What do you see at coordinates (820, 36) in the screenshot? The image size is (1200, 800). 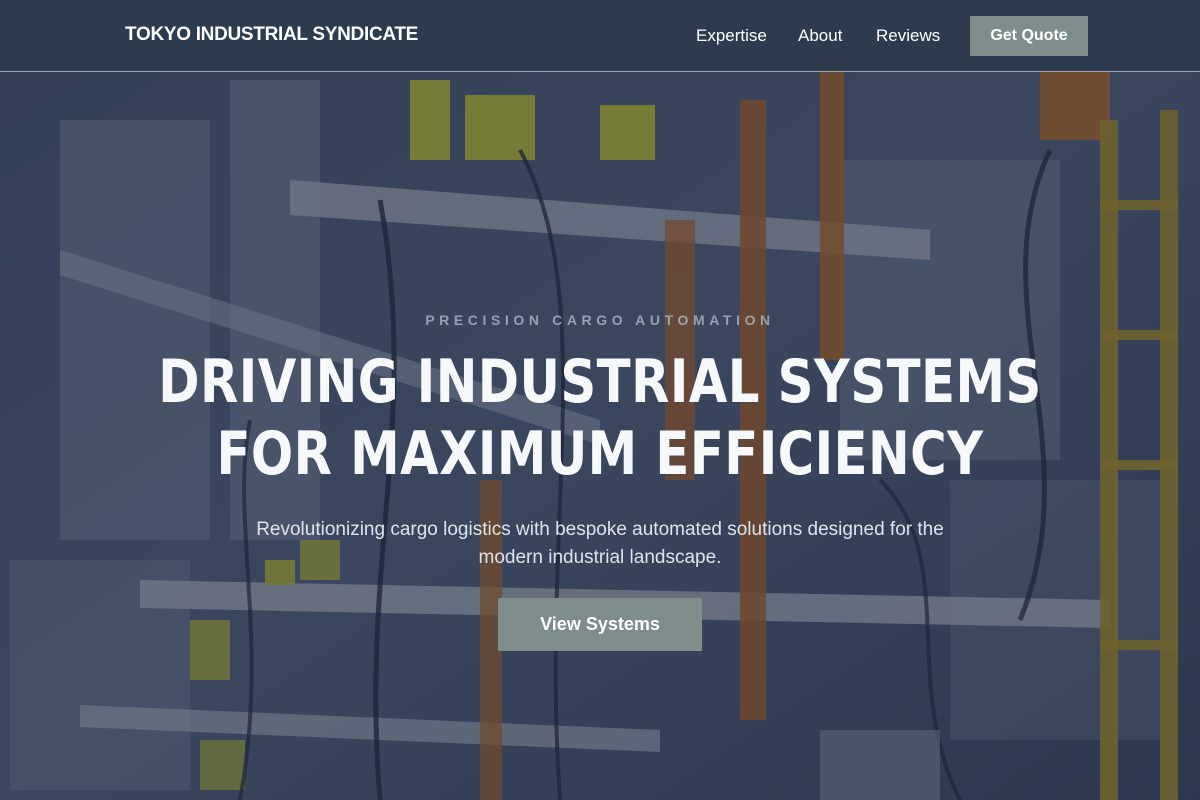 I see `nav-link-about: About` at bounding box center [820, 36].